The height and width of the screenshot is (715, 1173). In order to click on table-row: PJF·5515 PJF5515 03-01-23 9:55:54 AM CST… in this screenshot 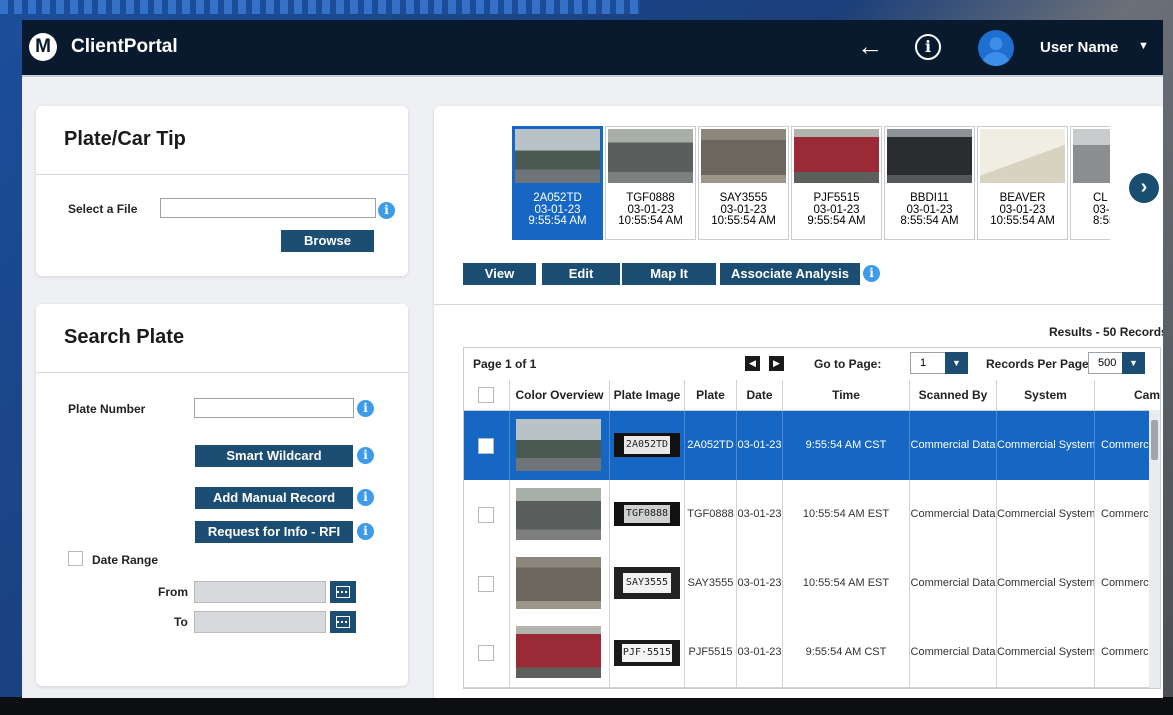, I will do `click(812, 653)`.